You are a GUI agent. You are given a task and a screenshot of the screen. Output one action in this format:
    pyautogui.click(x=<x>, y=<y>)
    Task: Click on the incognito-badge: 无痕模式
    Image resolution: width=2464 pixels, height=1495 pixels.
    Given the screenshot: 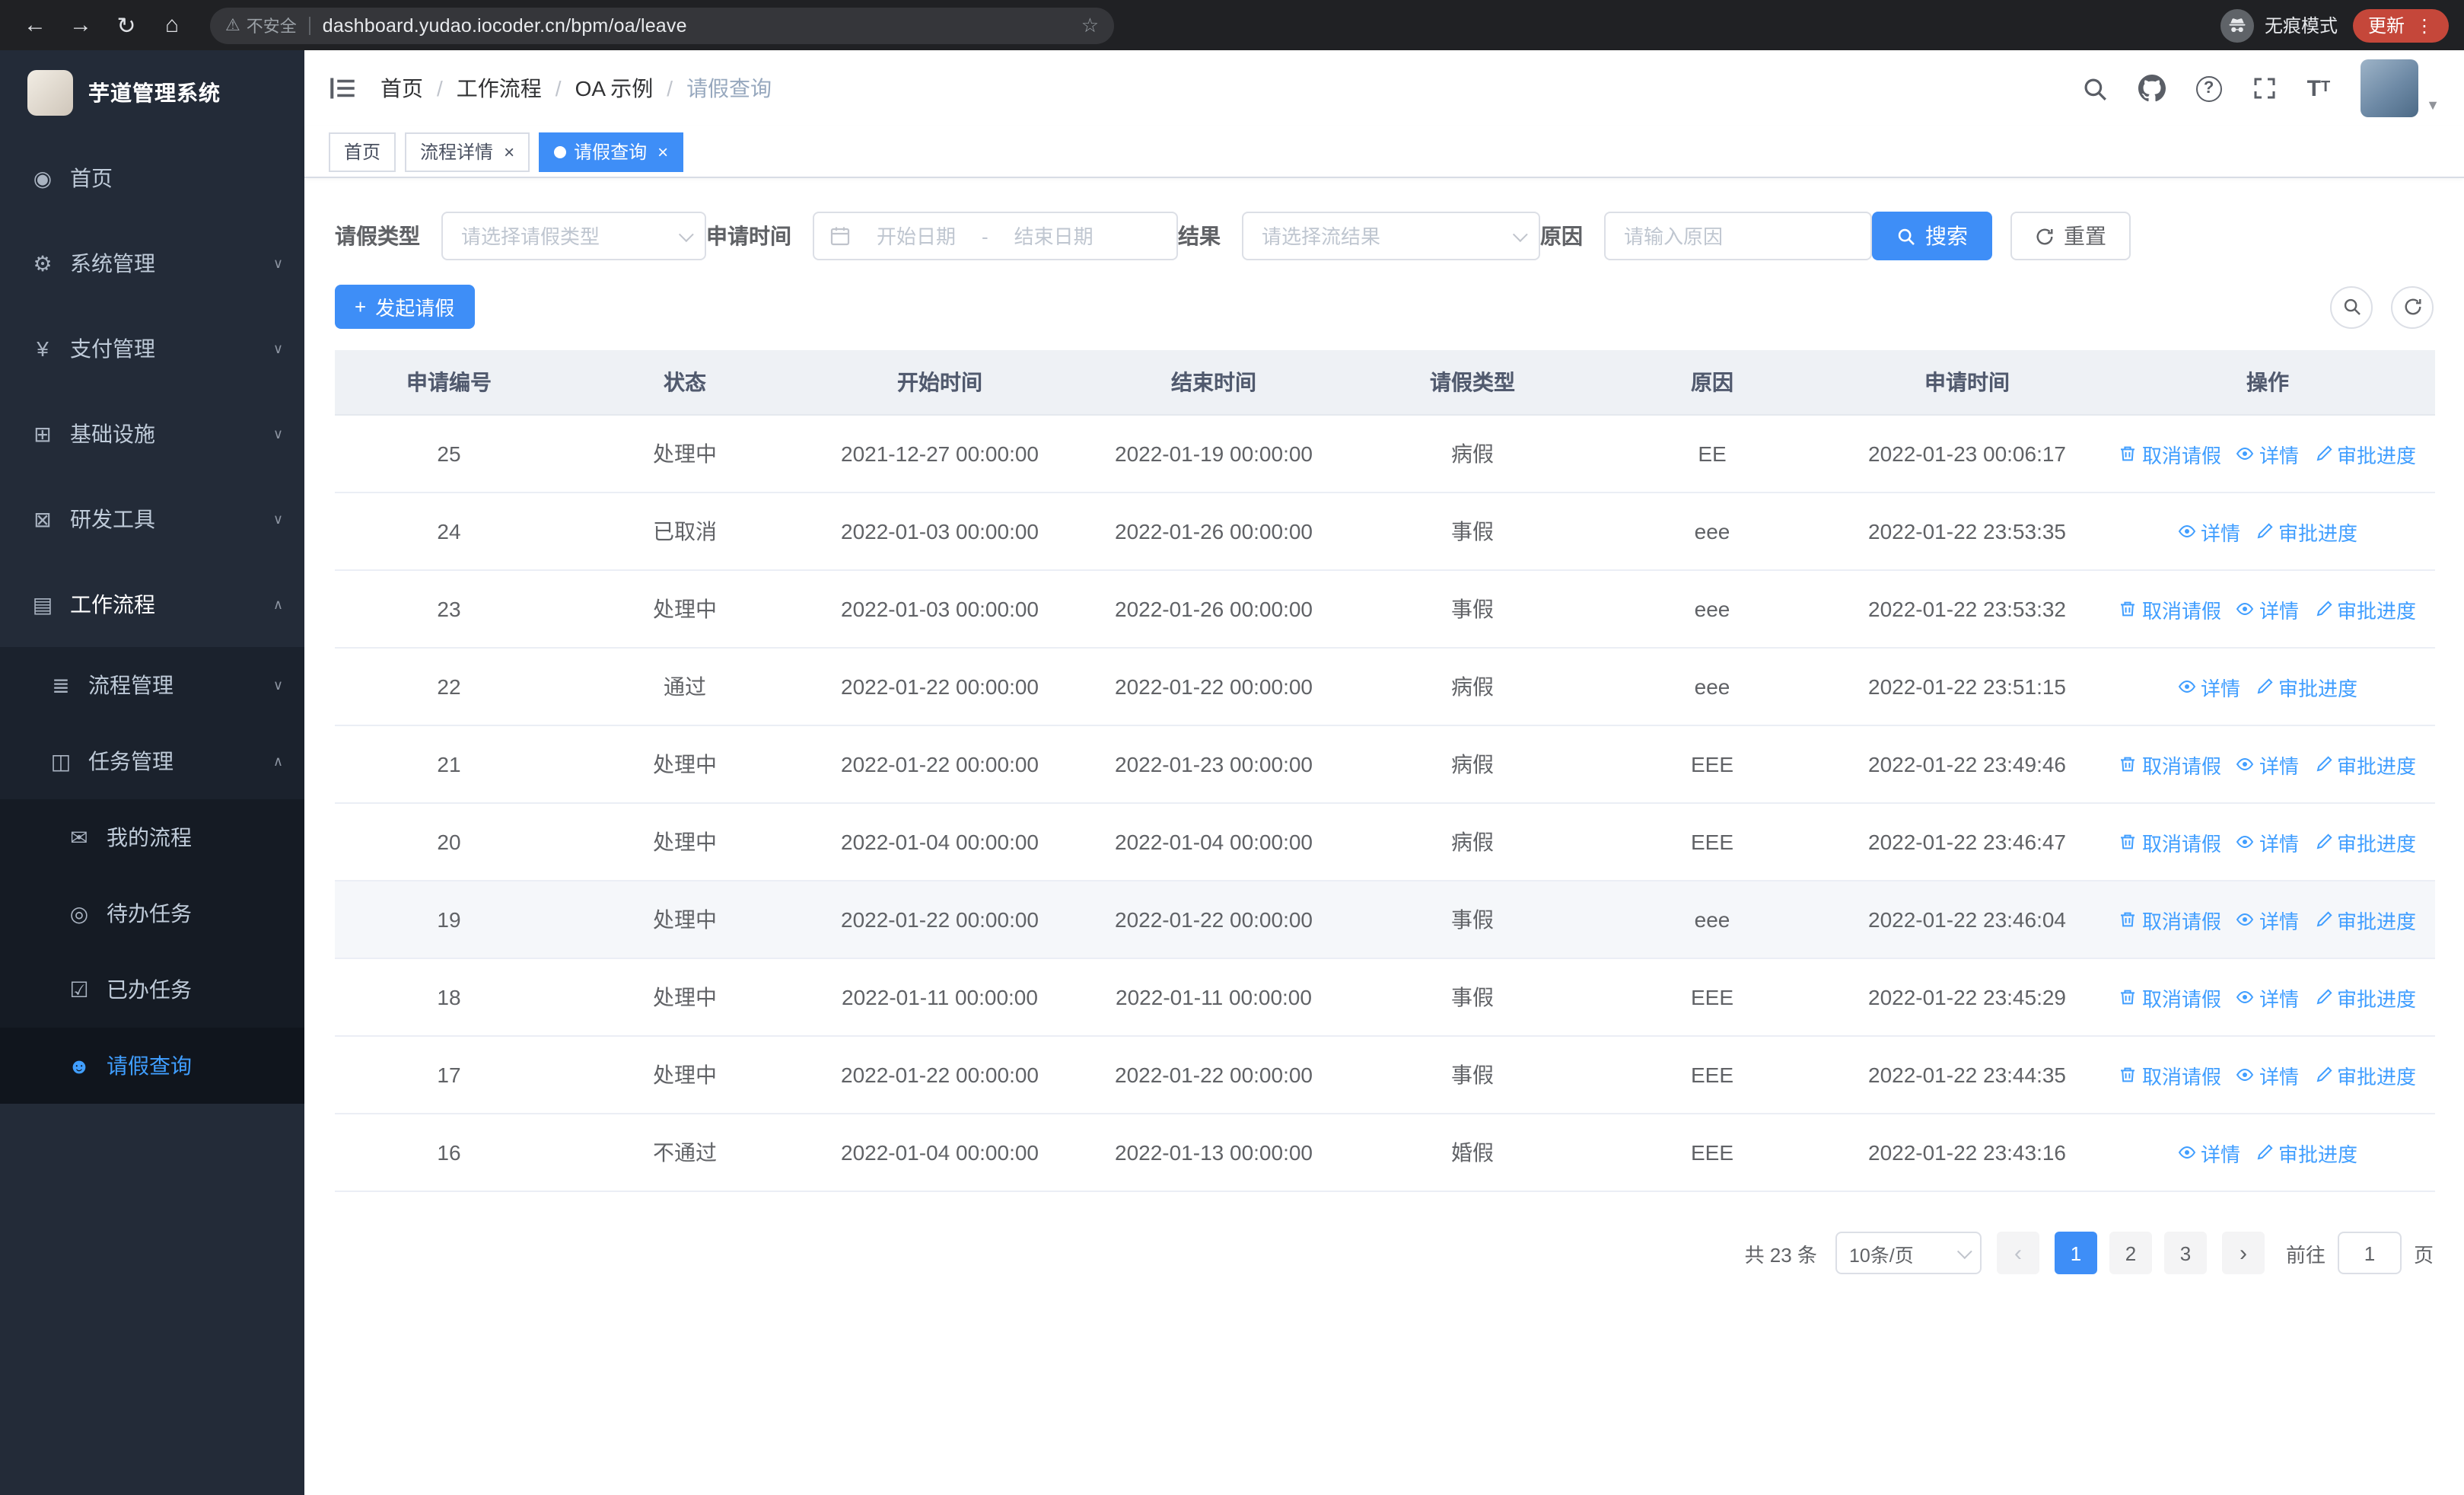 What is the action you would take?
    pyautogui.click(x=2279, y=25)
    